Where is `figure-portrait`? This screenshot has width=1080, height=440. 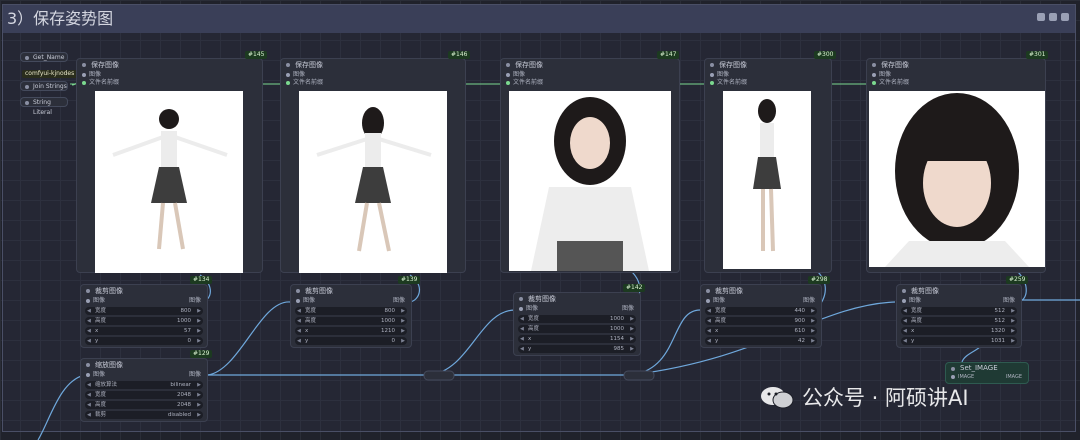 figure-portrait is located at coordinates (957, 180).